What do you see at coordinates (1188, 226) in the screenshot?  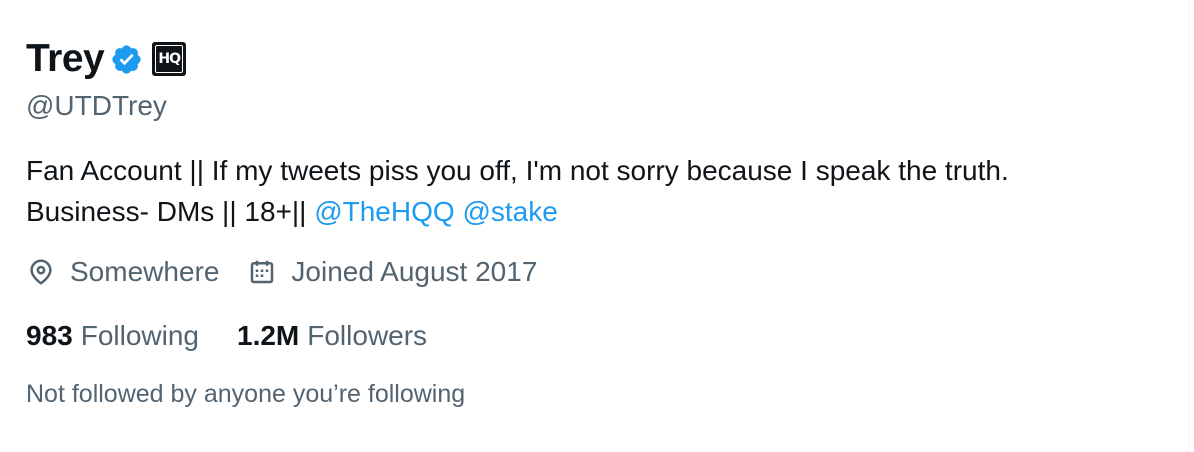 I see `panel-divider` at bounding box center [1188, 226].